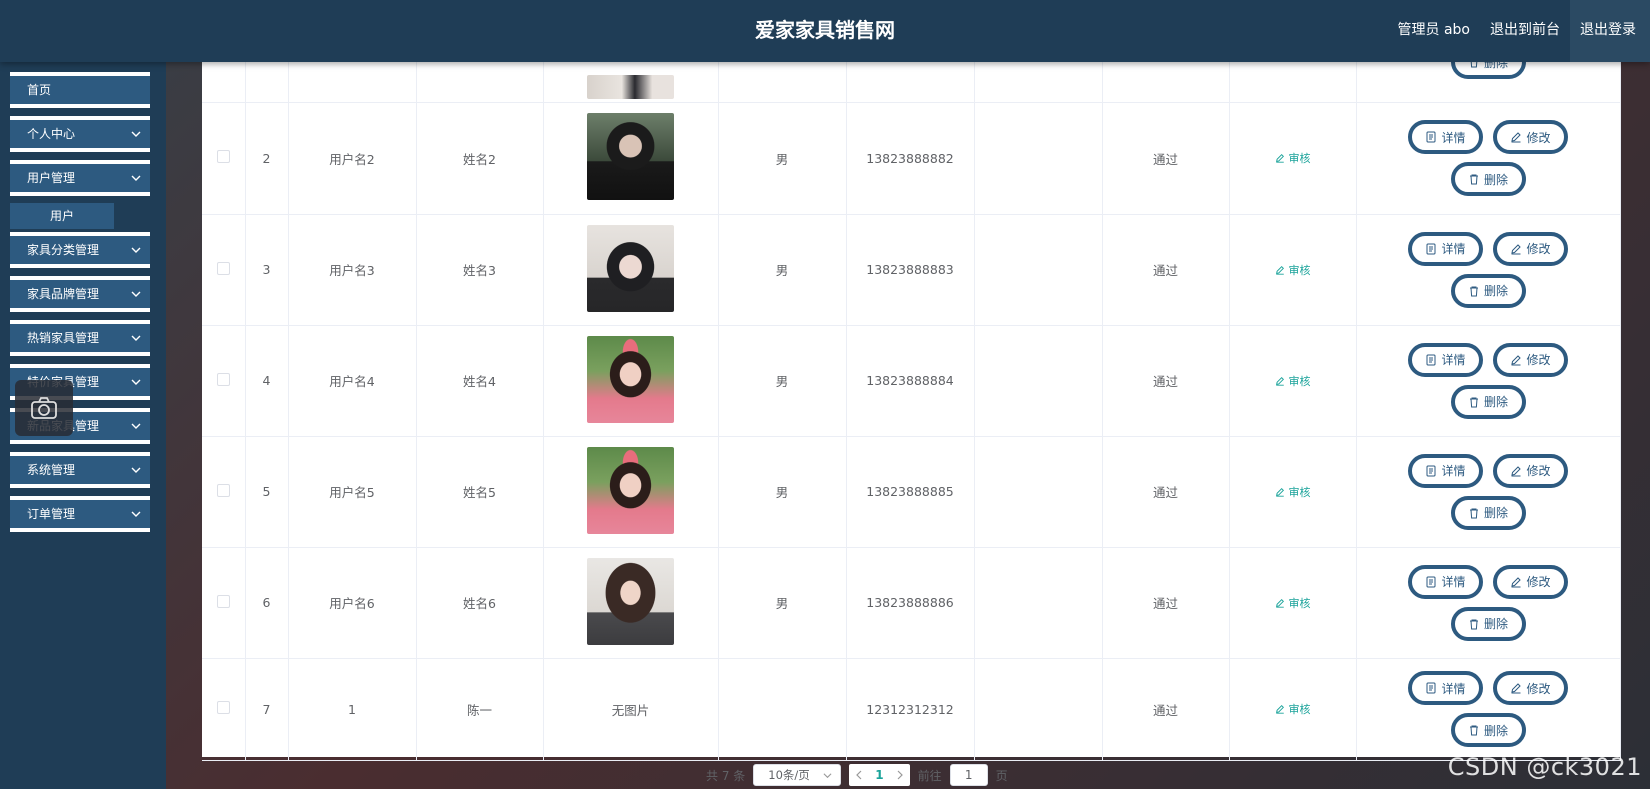 The width and height of the screenshot is (1650, 789). I want to click on sidebar-item-brand-management: 家具品牌管理, so click(80, 294).